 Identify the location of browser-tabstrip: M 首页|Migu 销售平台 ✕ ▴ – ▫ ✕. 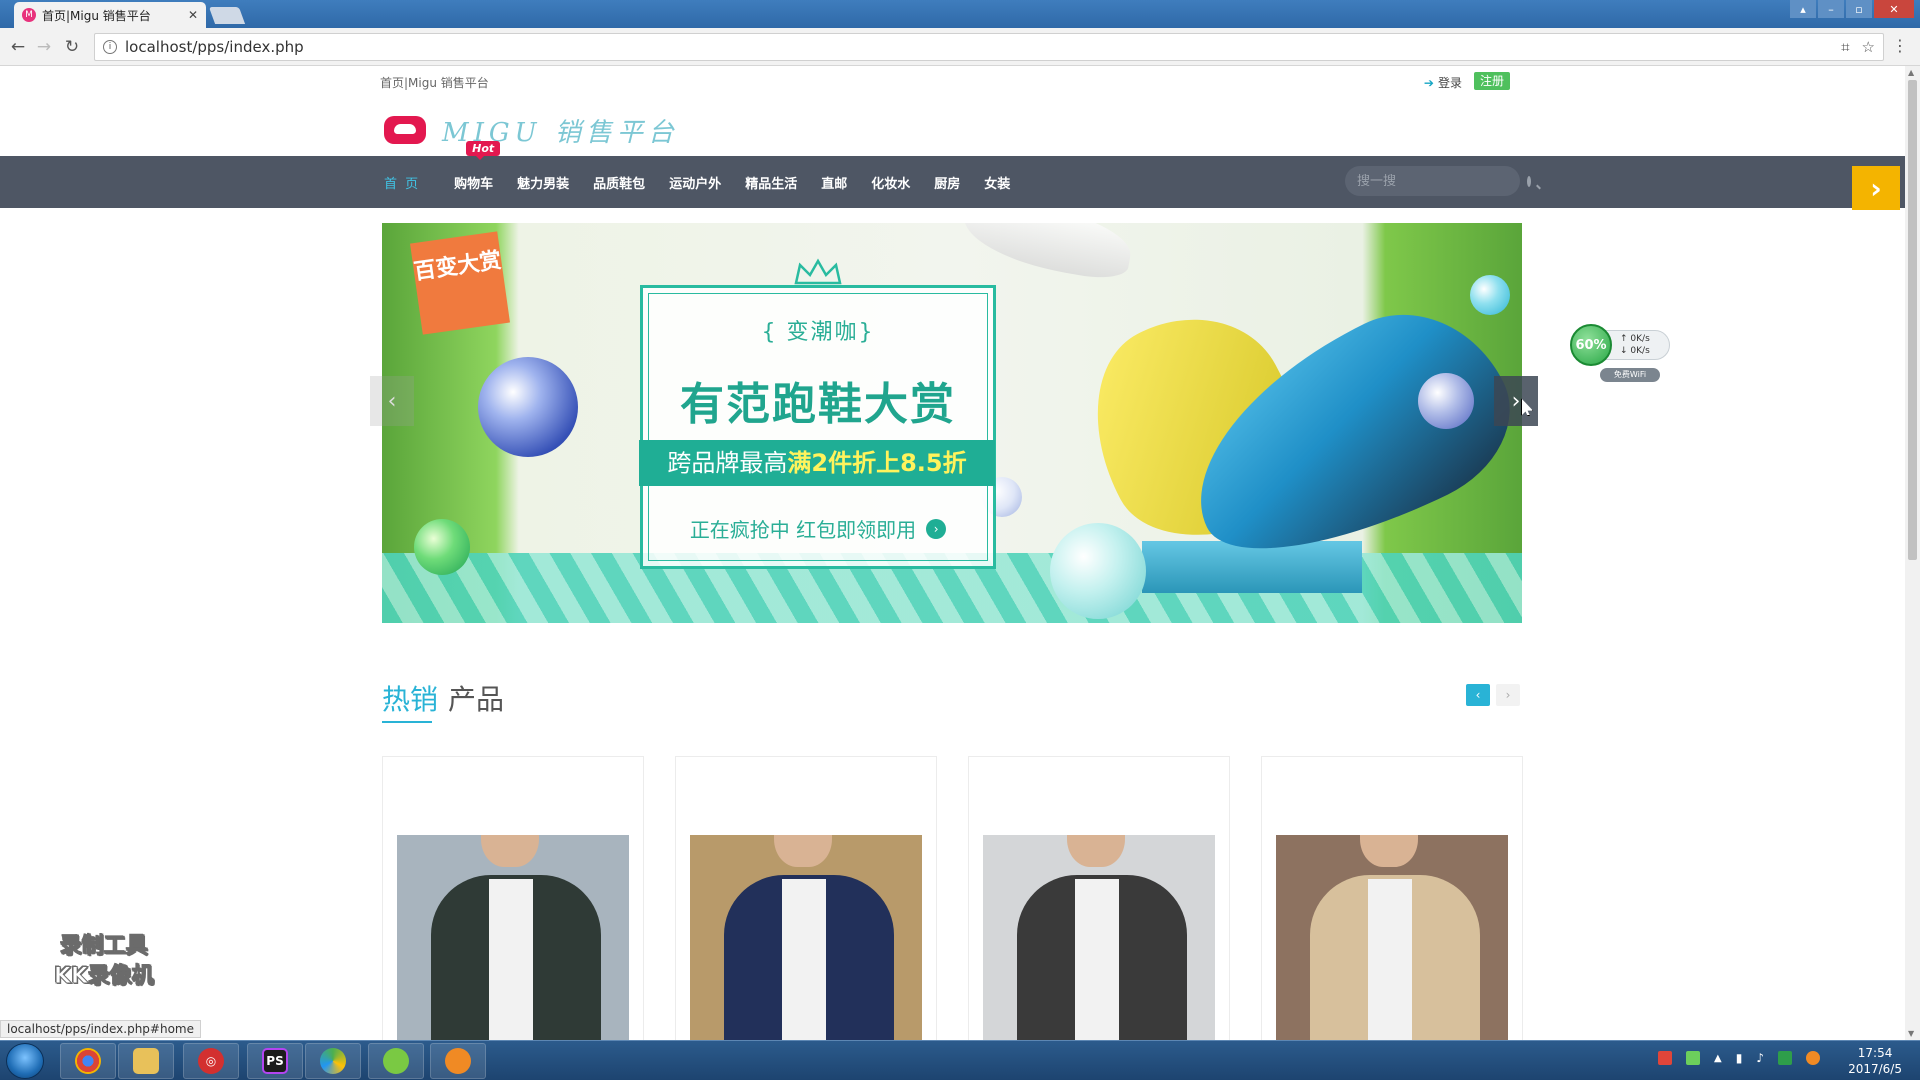
(960, 14).